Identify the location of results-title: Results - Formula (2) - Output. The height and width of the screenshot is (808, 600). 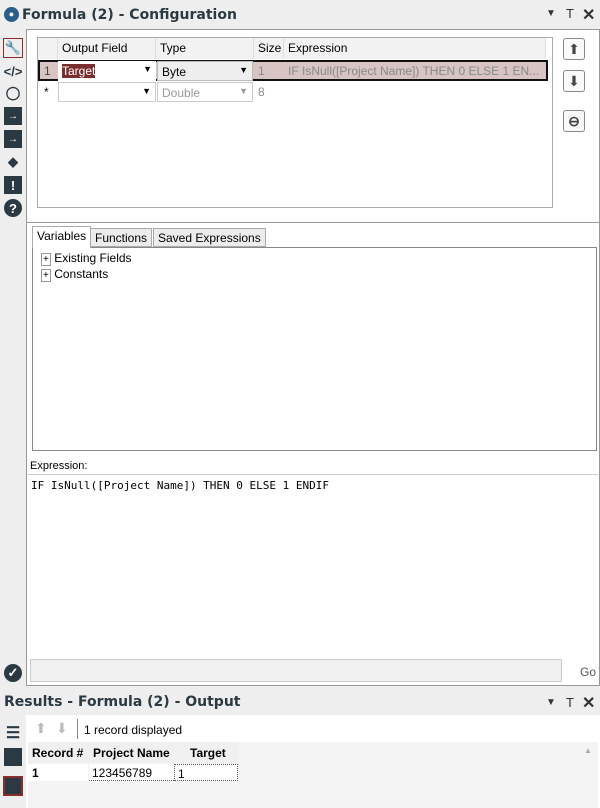
(122, 702).